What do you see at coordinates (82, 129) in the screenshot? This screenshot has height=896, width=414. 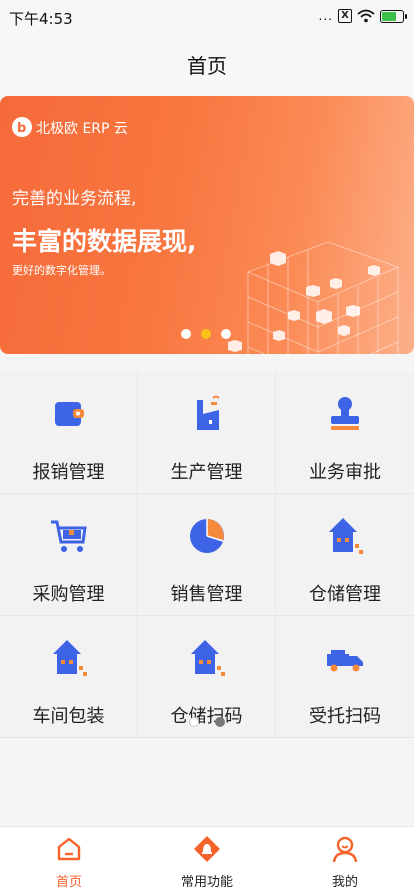 I see `brand-name: 北极欧 ERP 云` at bounding box center [82, 129].